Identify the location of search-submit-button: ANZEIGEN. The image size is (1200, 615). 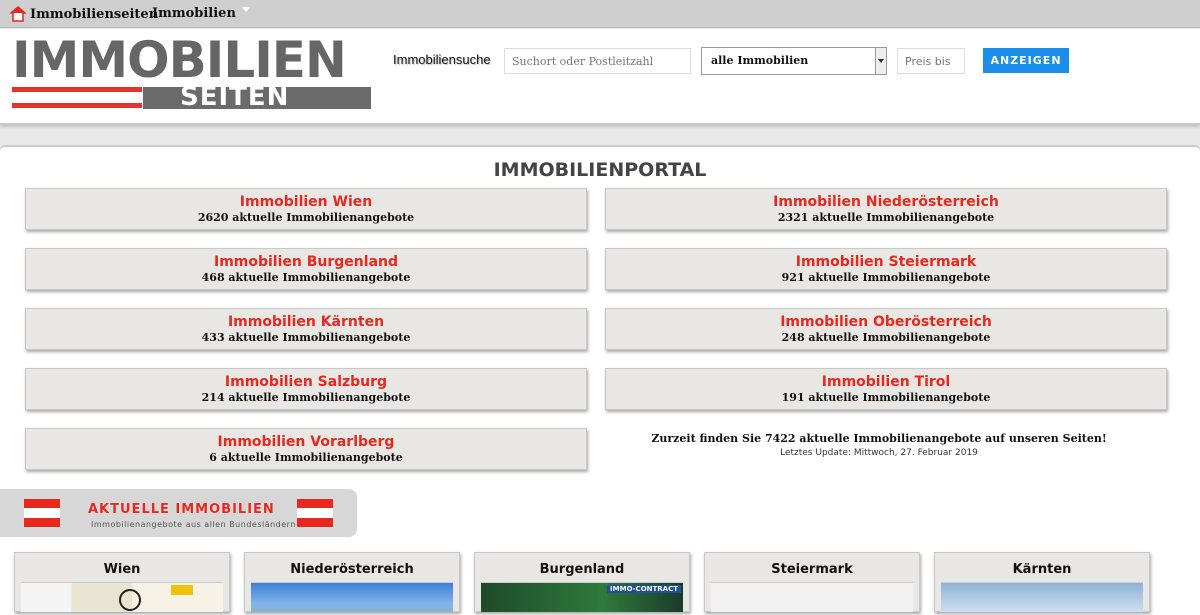
(1026, 60).